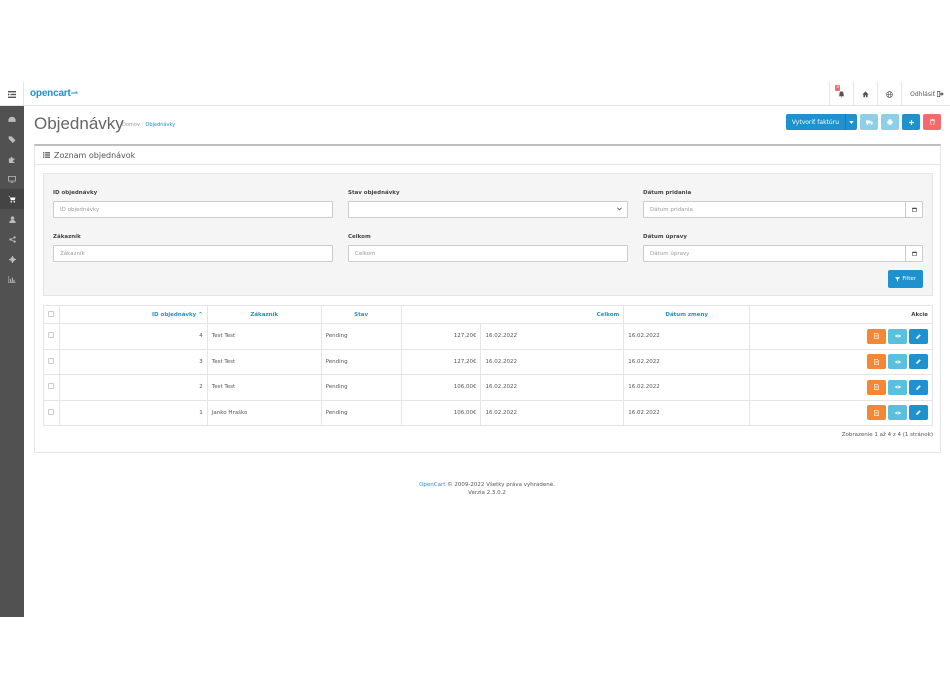 Image resolution: width=950 pixels, height=700 pixels. I want to click on order-status-select, so click(488, 209).